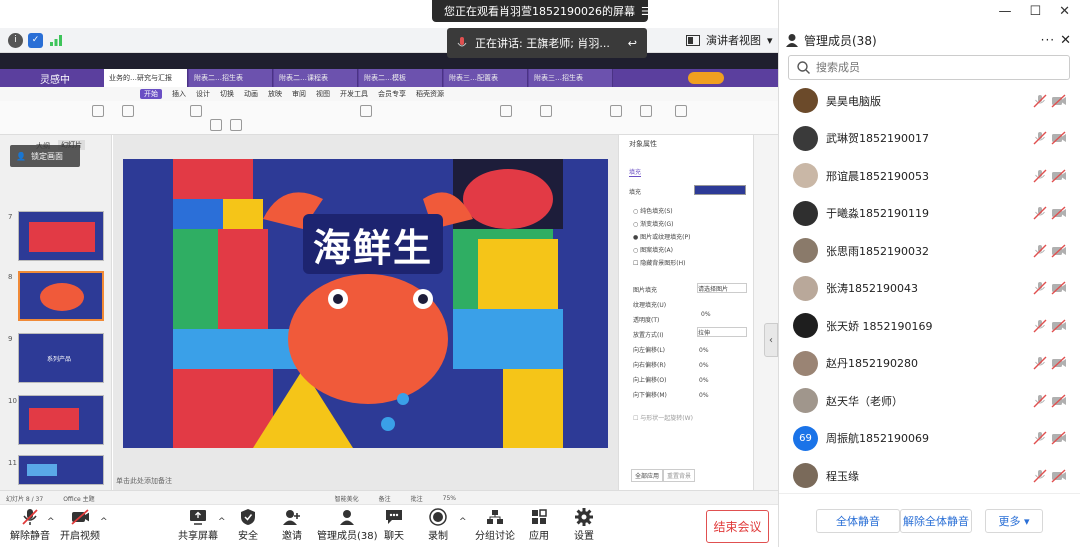 This screenshot has height=547, width=1080. I want to click on member-row: 昊昊电脑版, so click(929, 100).